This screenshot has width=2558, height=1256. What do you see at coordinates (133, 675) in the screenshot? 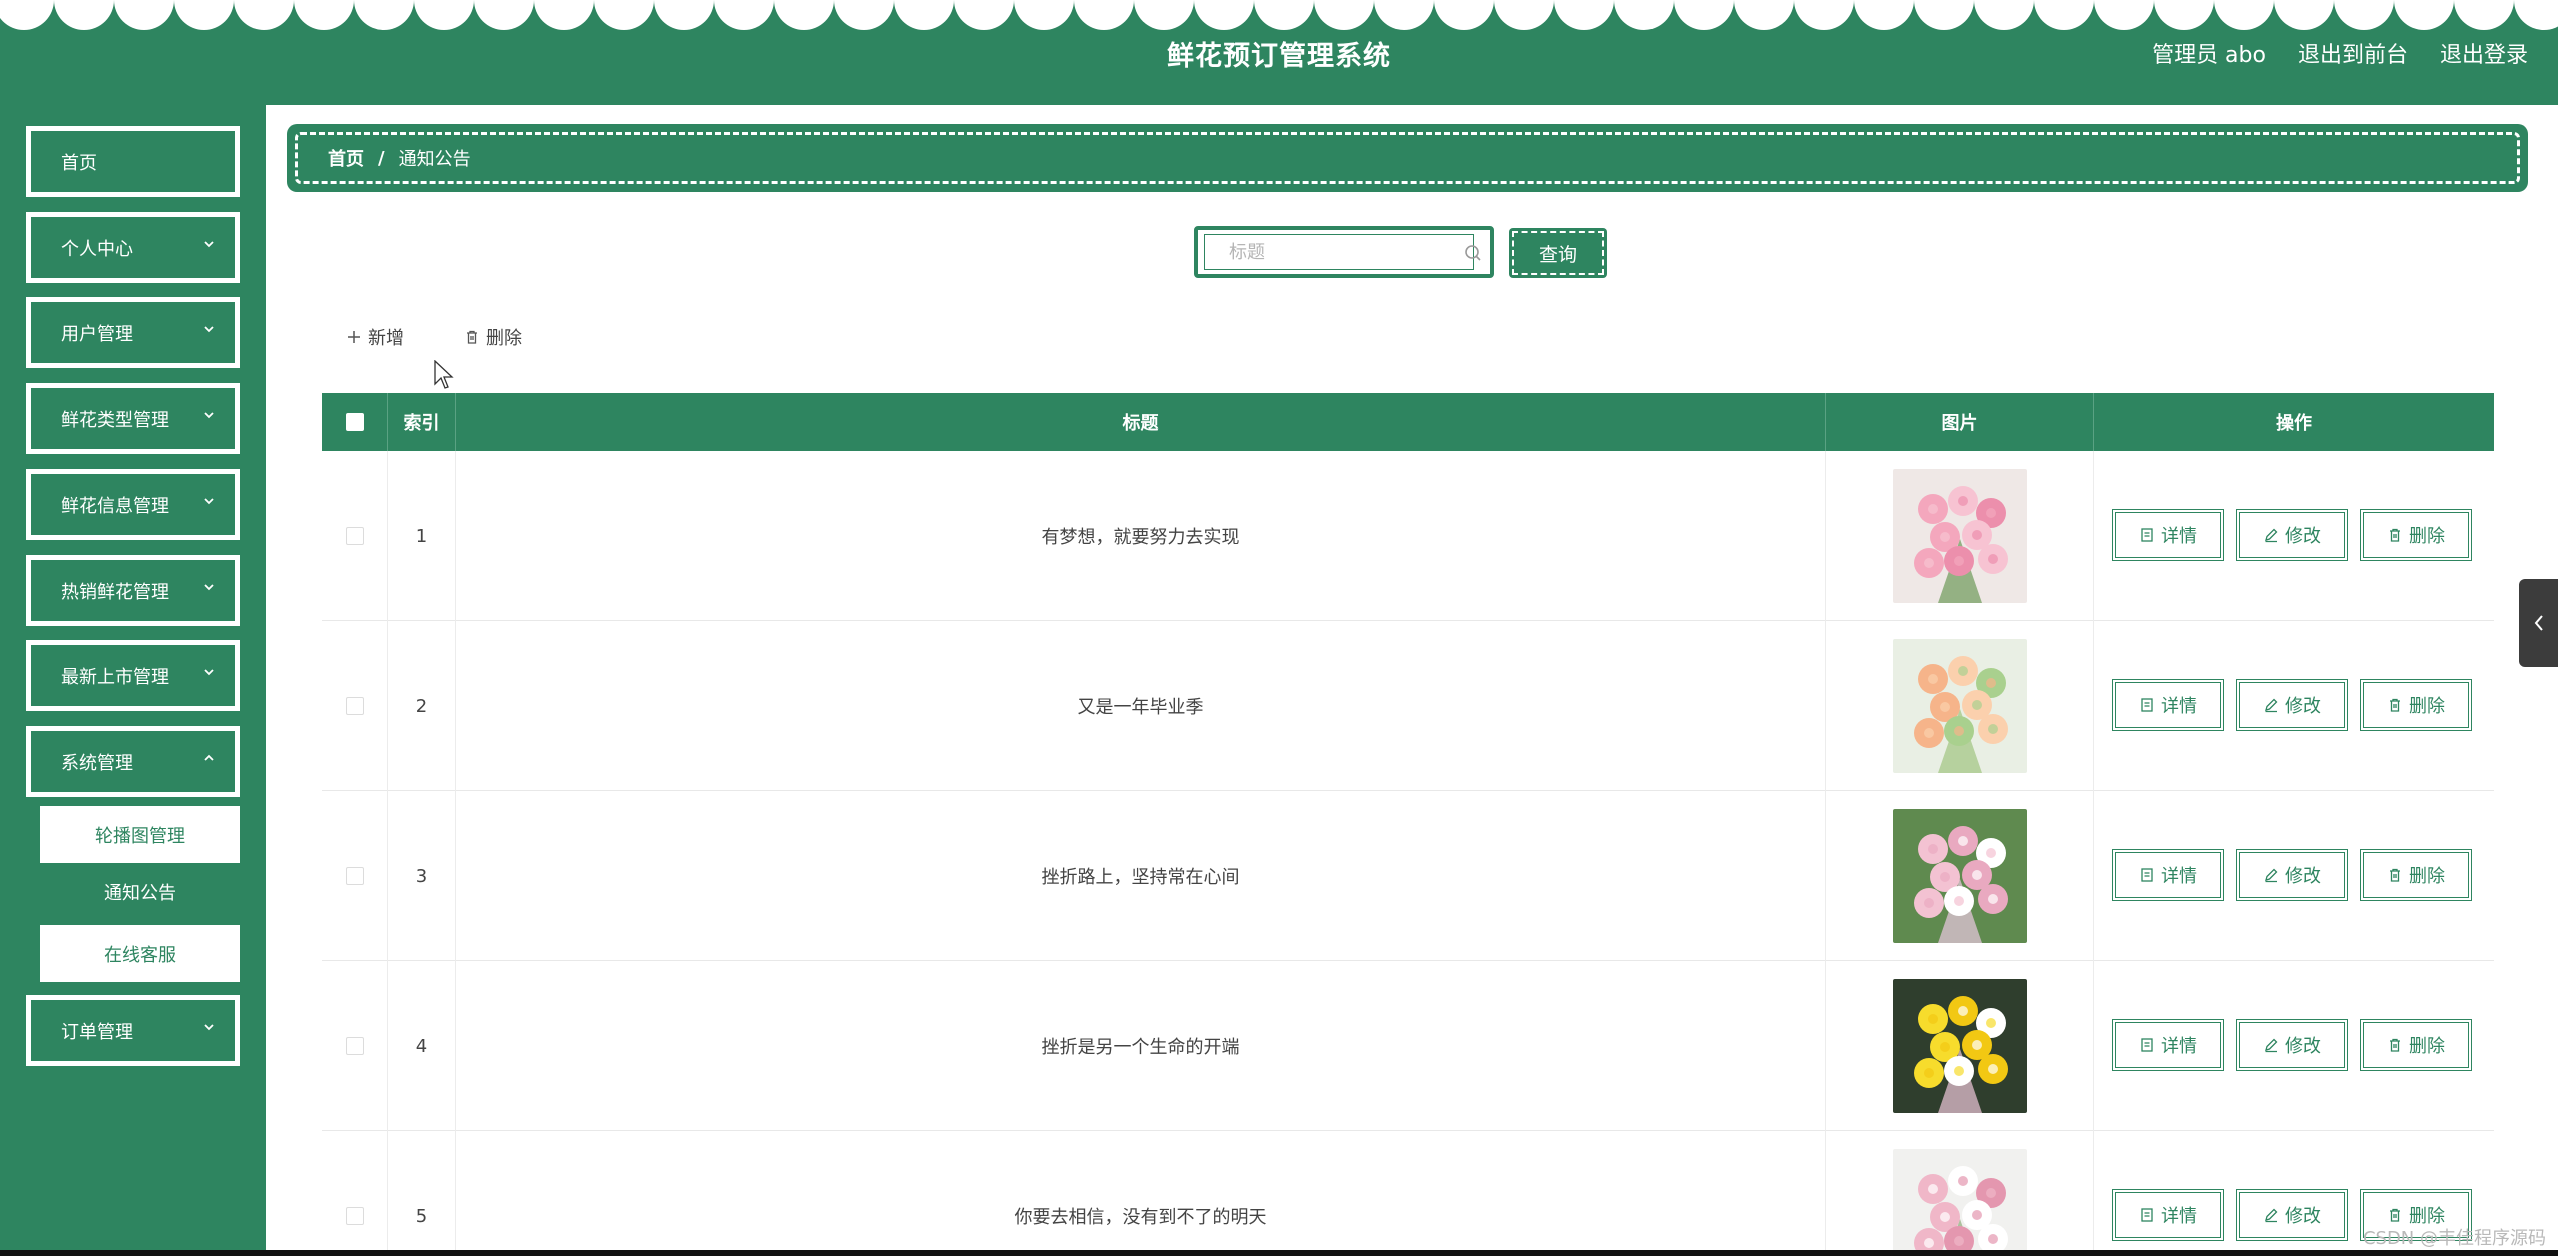
I see `sidebar-item-new-arrivals: 最新上市管理` at bounding box center [133, 675].